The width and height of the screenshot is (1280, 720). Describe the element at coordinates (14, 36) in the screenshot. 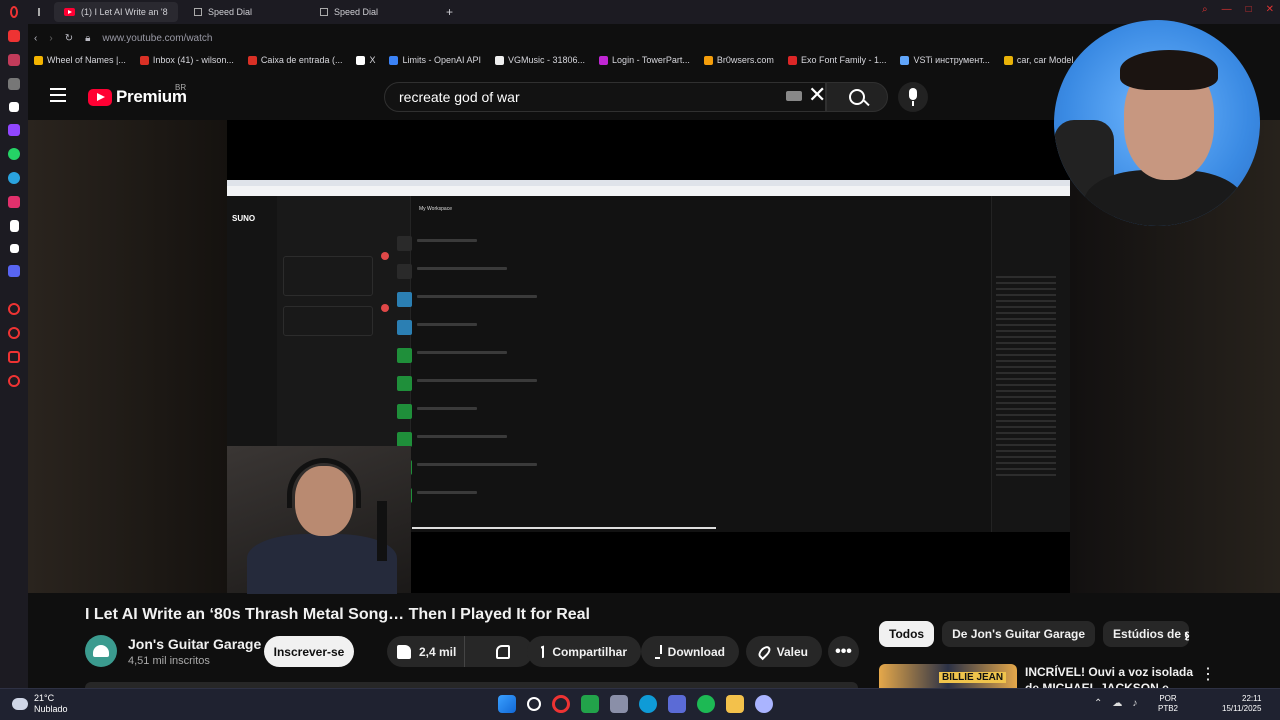

I see `speed-dial-icon` at that location.